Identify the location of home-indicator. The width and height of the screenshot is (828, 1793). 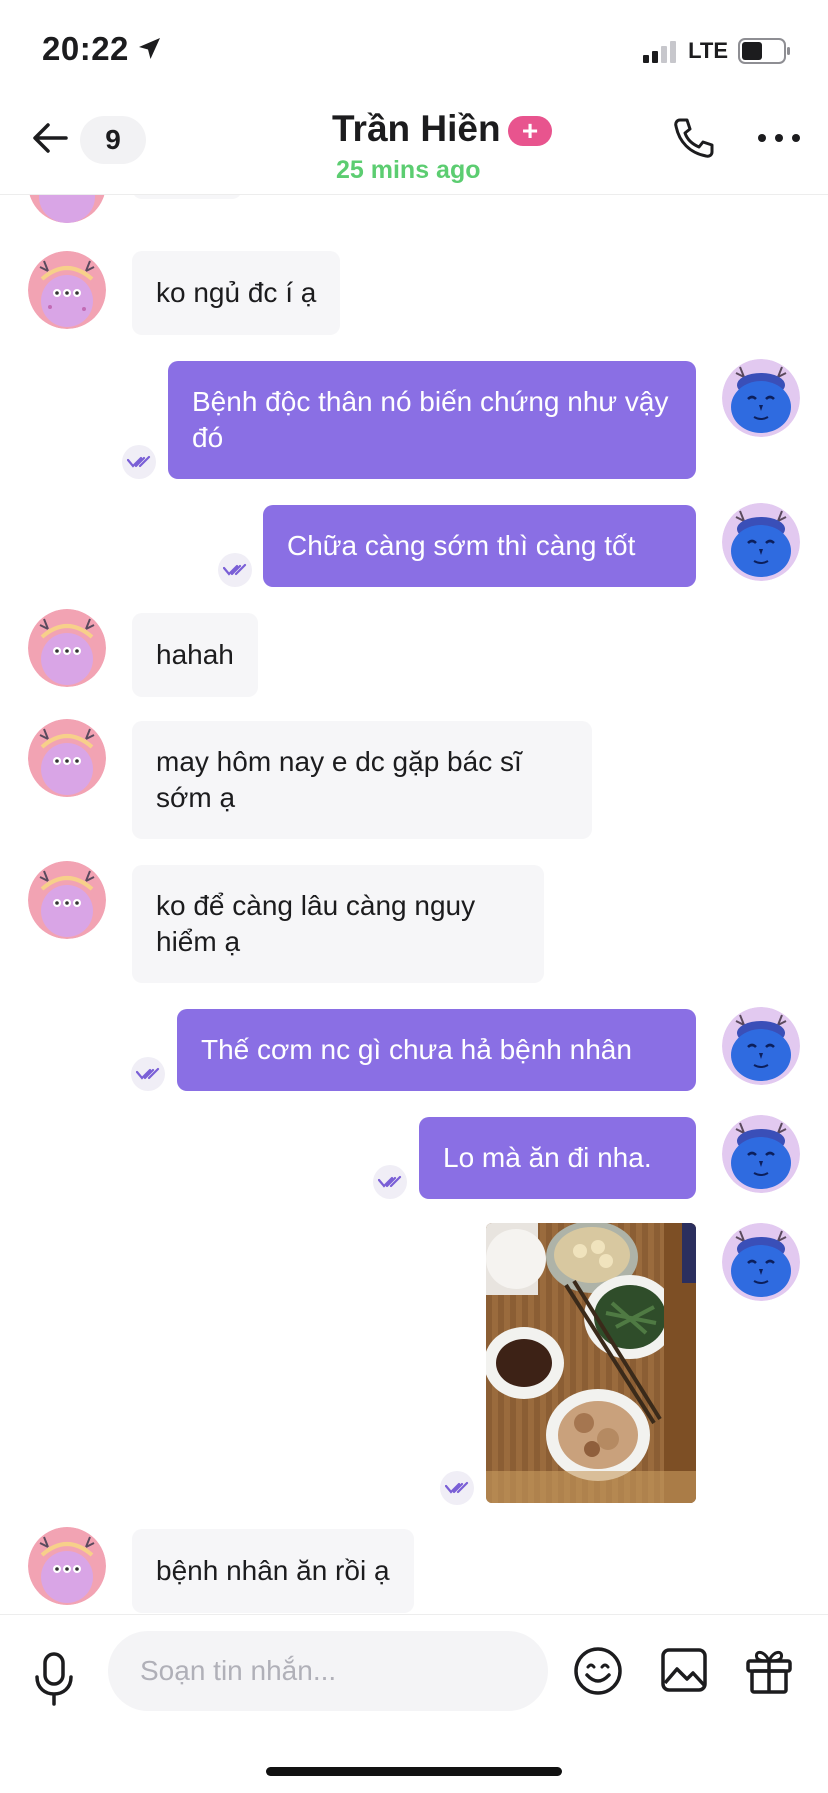
(414, 1771).